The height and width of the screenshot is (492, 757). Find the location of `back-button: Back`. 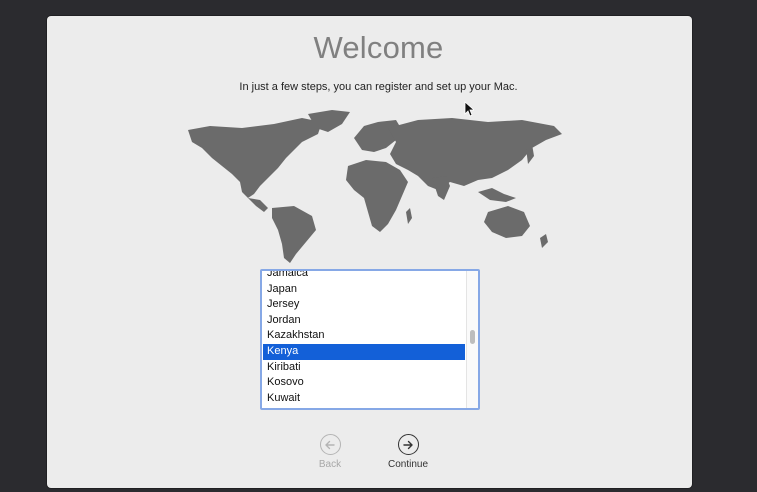

back-button: Back is located at coordinates (330, 452).